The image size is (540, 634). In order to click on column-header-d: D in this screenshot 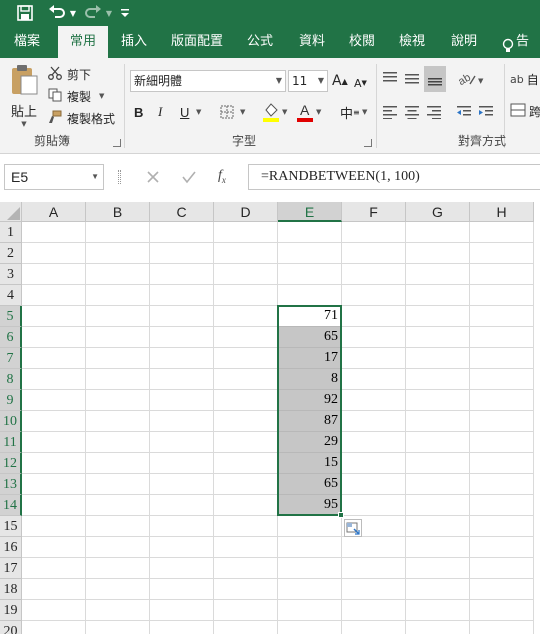, I will do `click(246, 212)`.